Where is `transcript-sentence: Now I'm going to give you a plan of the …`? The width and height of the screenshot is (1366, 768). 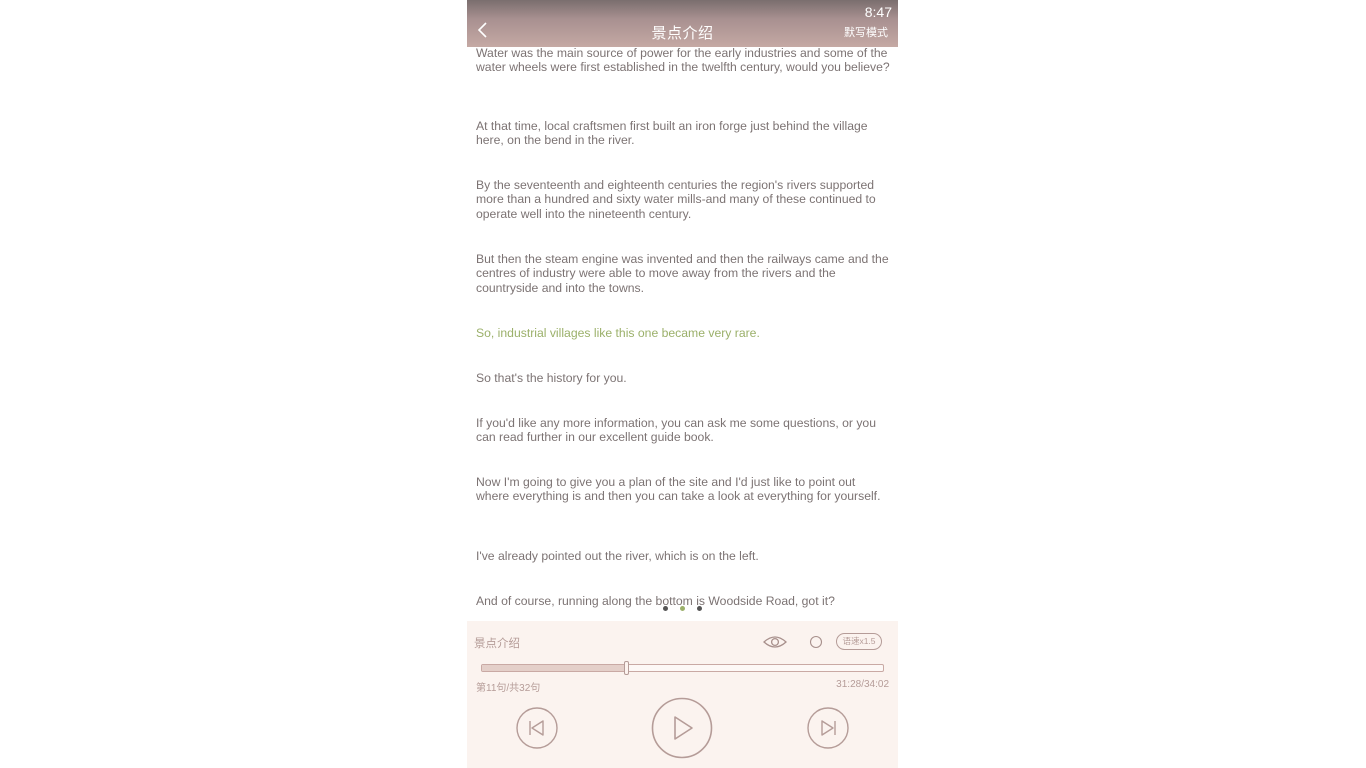
transcript-sentence: Now I'm going to give you a plan of the … is located at coordinates (683, 489).